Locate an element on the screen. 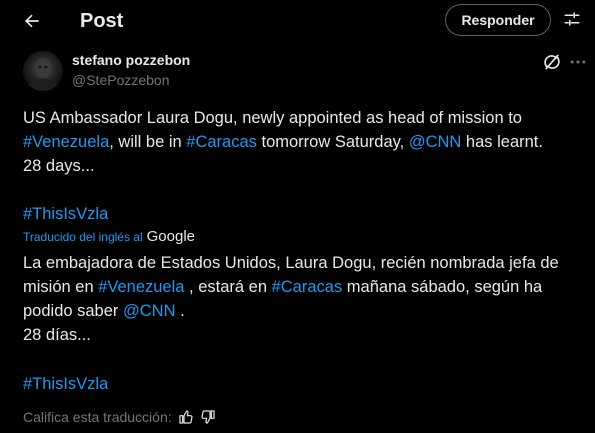 This screenshot has width=595, height=433. rate-translation-label: Califica esta traducción: is located at coordinates (97, 417).